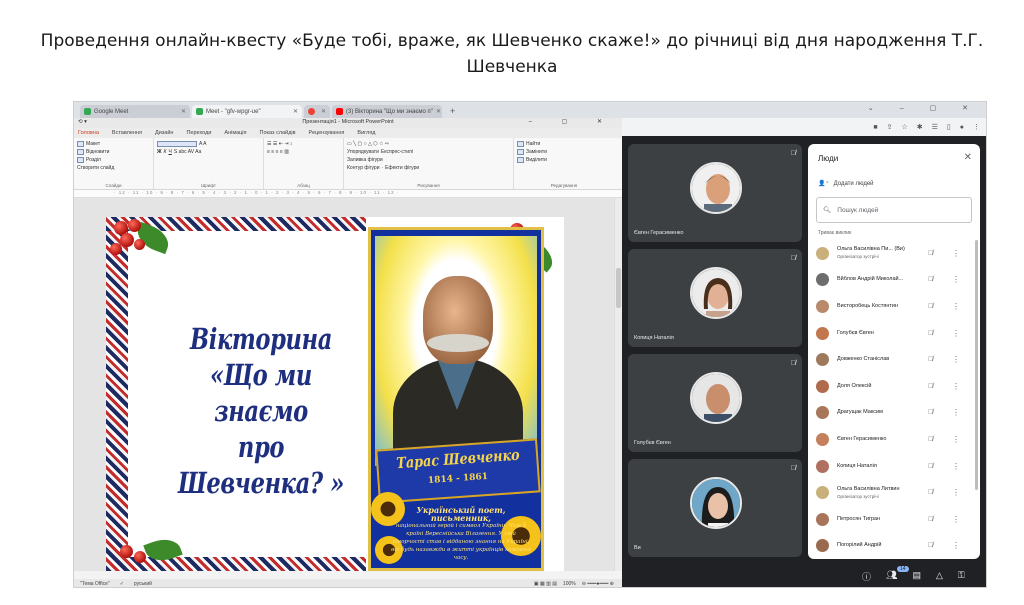  Describe the element at coordinates (233, 111) in the screenshot. I see `tab-label: Meet - "gfv-wpgr-ue"` at that location.